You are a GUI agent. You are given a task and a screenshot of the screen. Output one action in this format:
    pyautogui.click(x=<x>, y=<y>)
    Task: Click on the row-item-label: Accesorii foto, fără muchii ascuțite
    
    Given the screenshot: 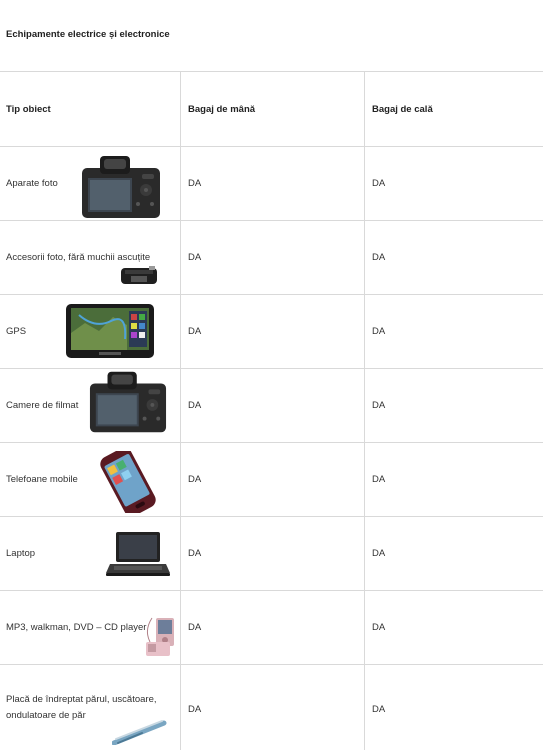 What is the action you would take?
    pyautogui.click(x=78, y=257)
    